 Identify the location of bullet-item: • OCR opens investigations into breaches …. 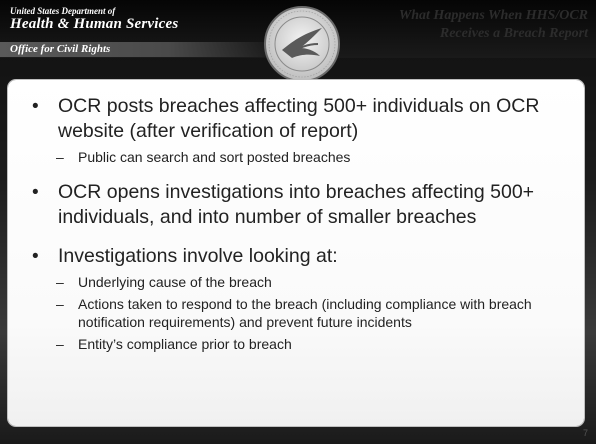
(298, 205).